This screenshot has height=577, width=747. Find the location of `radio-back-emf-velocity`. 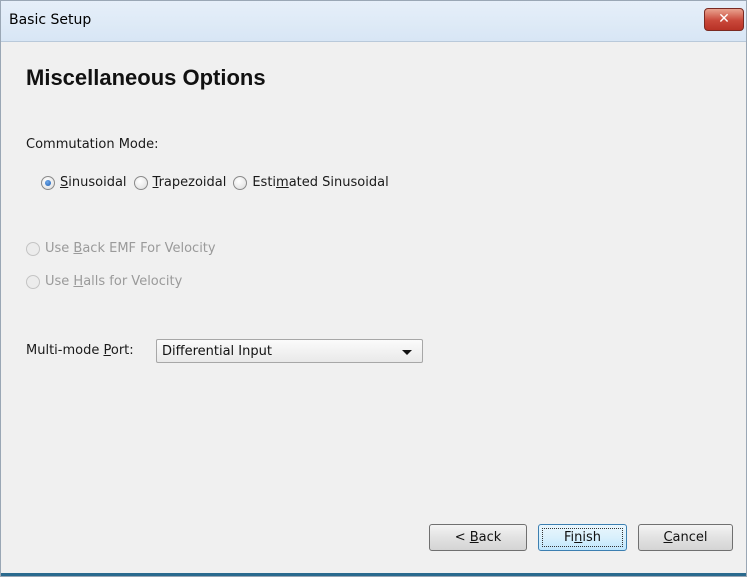

radio-back-emf-velocity is located at coordinates (33, 248).